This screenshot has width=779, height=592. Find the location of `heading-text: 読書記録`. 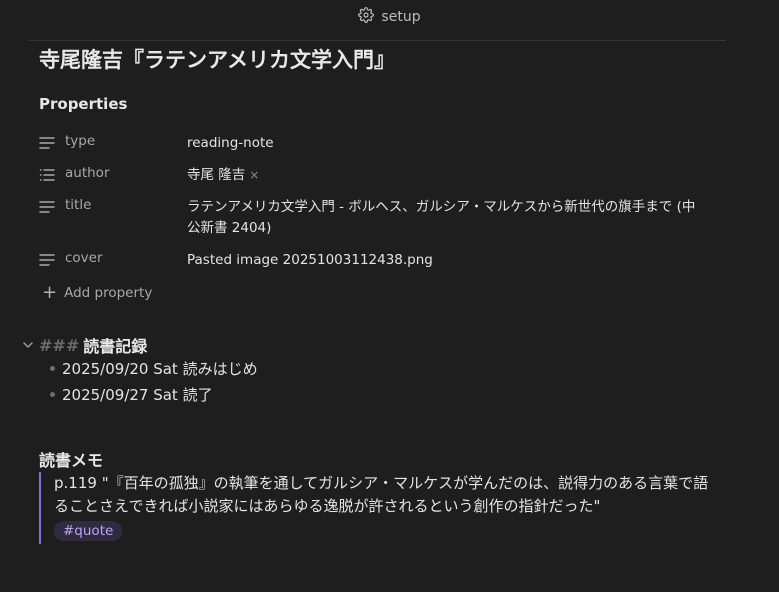

heading-text: 読書記録 is located at coordinates (115, 345).